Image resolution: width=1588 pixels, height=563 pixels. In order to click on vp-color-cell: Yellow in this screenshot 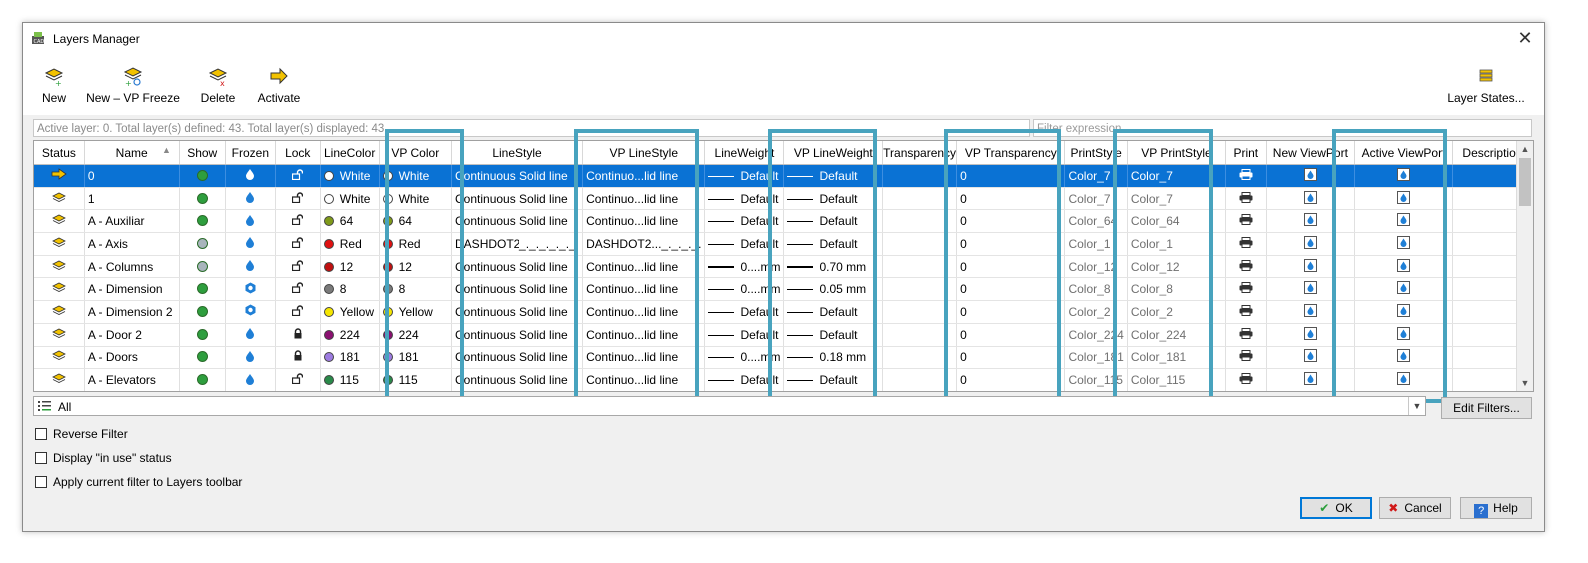, I will do `click(416, 312)`.